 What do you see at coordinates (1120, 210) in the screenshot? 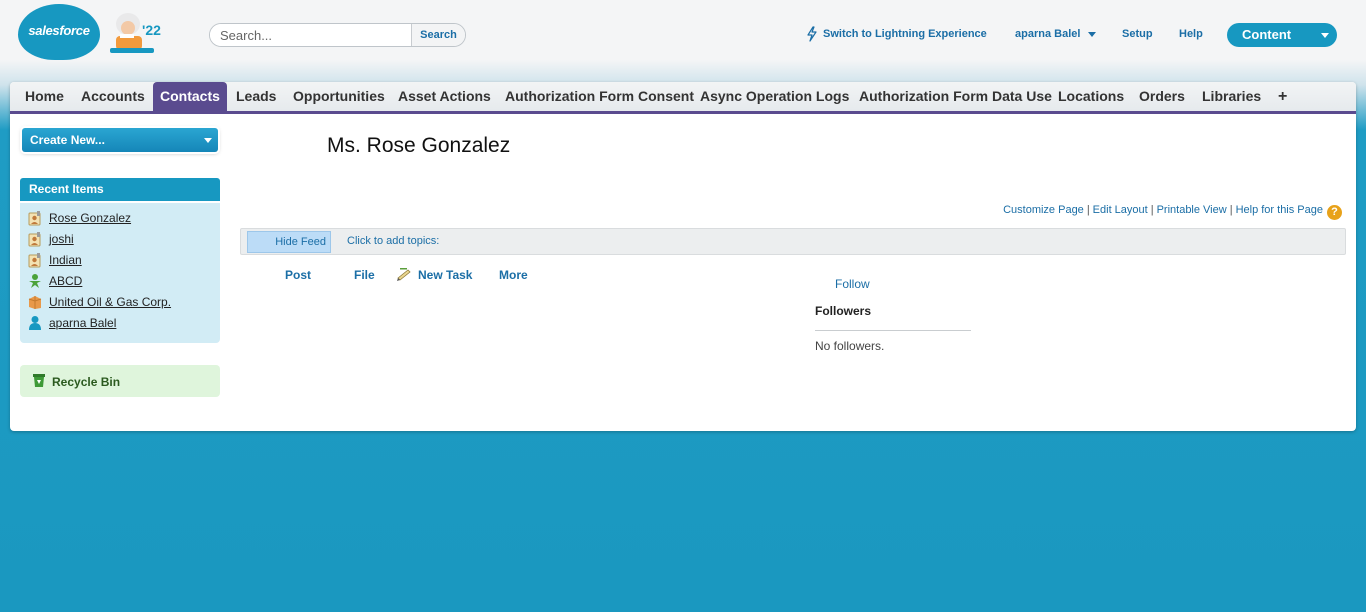
I see `edit-layout-link: Edit Layout` at bounding box center [1120, 210].